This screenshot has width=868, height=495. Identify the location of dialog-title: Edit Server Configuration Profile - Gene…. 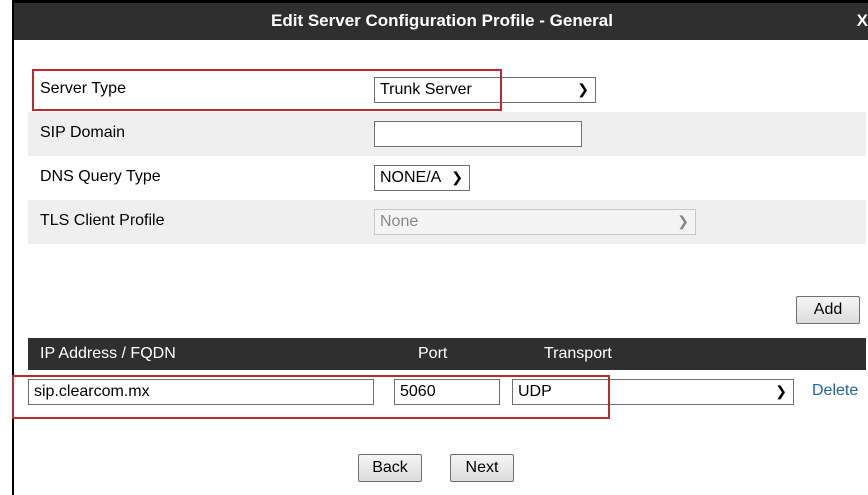
(442, 20).